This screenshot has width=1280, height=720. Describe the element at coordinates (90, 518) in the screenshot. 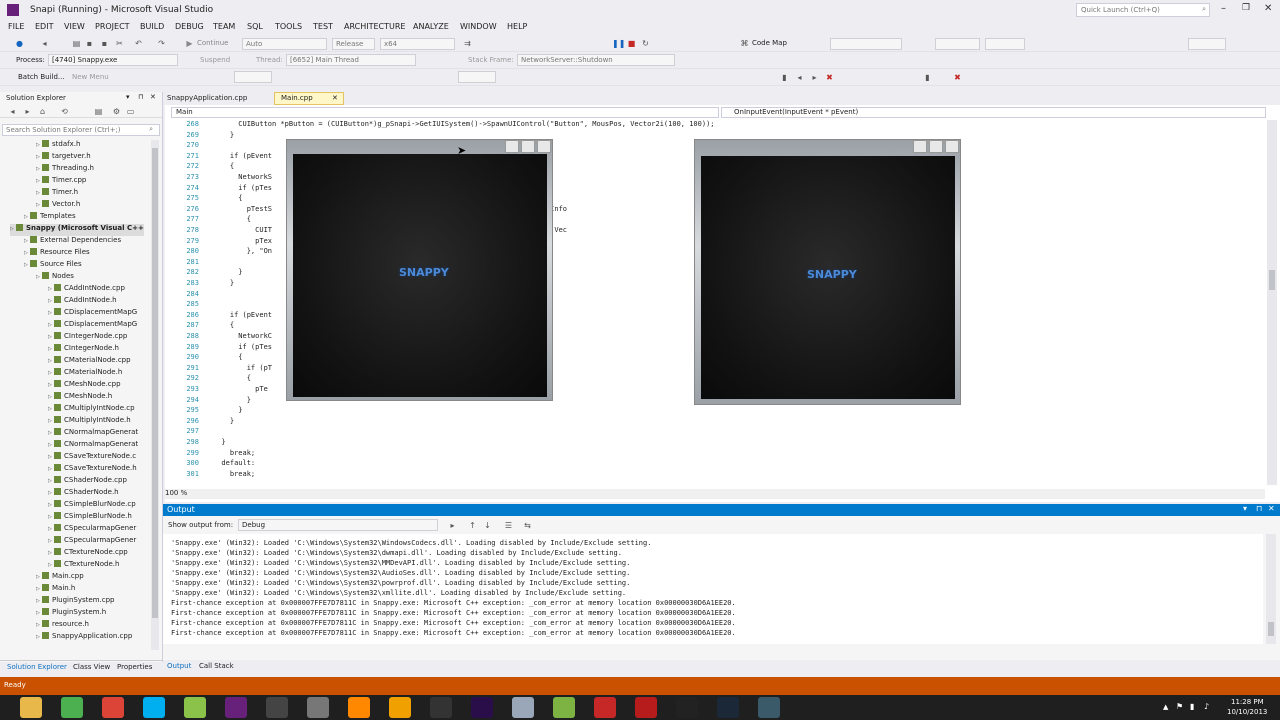

I see `tree-item: ▷ CSimpleBlurNode.h` at that location.